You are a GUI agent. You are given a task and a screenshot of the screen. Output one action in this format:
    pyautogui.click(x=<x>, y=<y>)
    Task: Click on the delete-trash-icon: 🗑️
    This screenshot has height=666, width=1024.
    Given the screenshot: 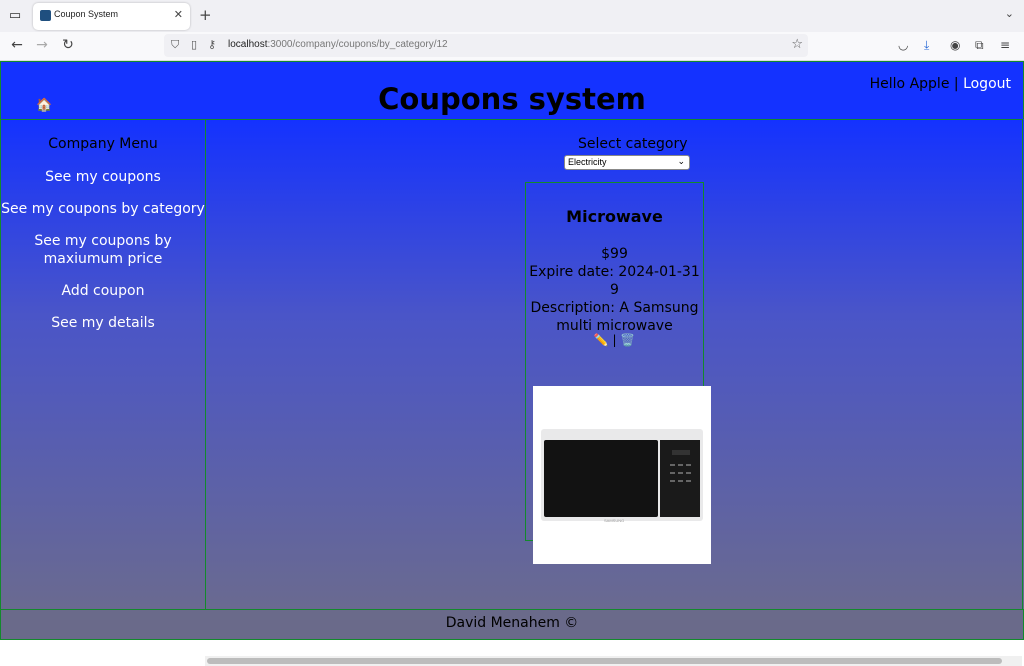 What is the action you would take?
    pyautogui.click(x=627, y=340)
    